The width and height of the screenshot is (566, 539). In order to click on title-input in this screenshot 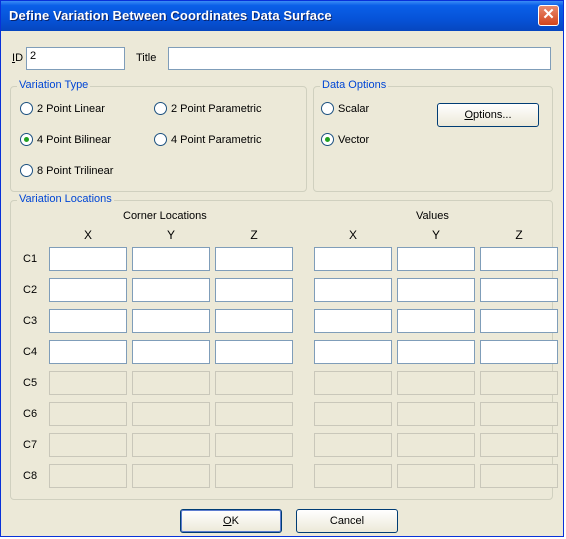, I will do `click(359, 58)`.